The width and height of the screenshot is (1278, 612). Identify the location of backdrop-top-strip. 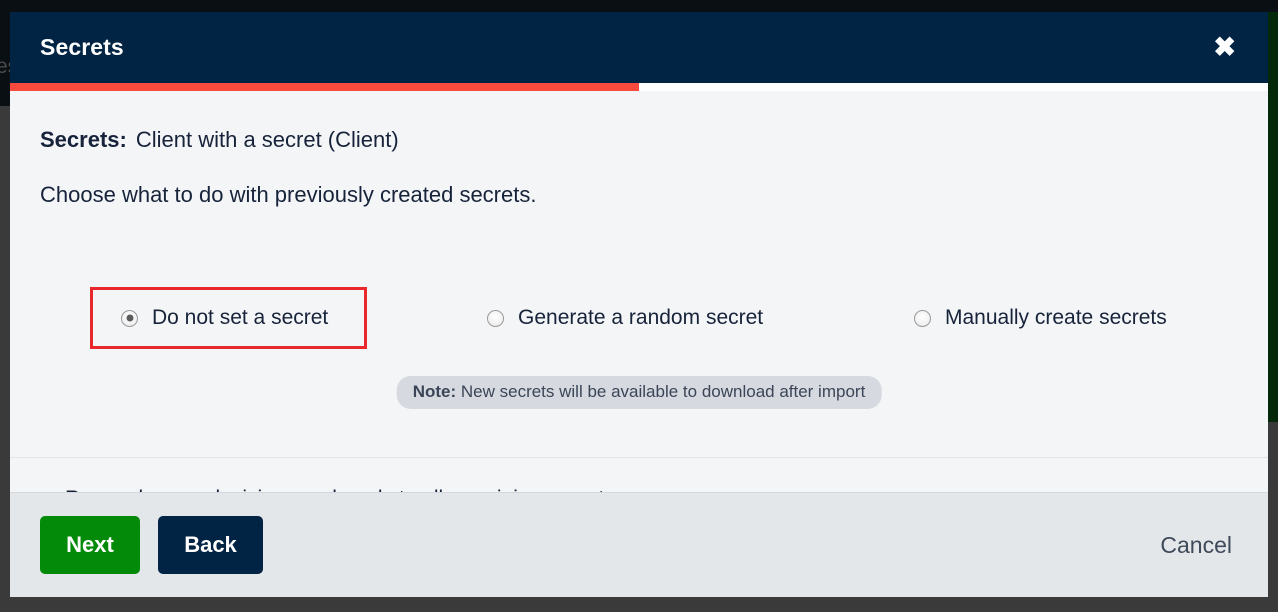
(639, 6).